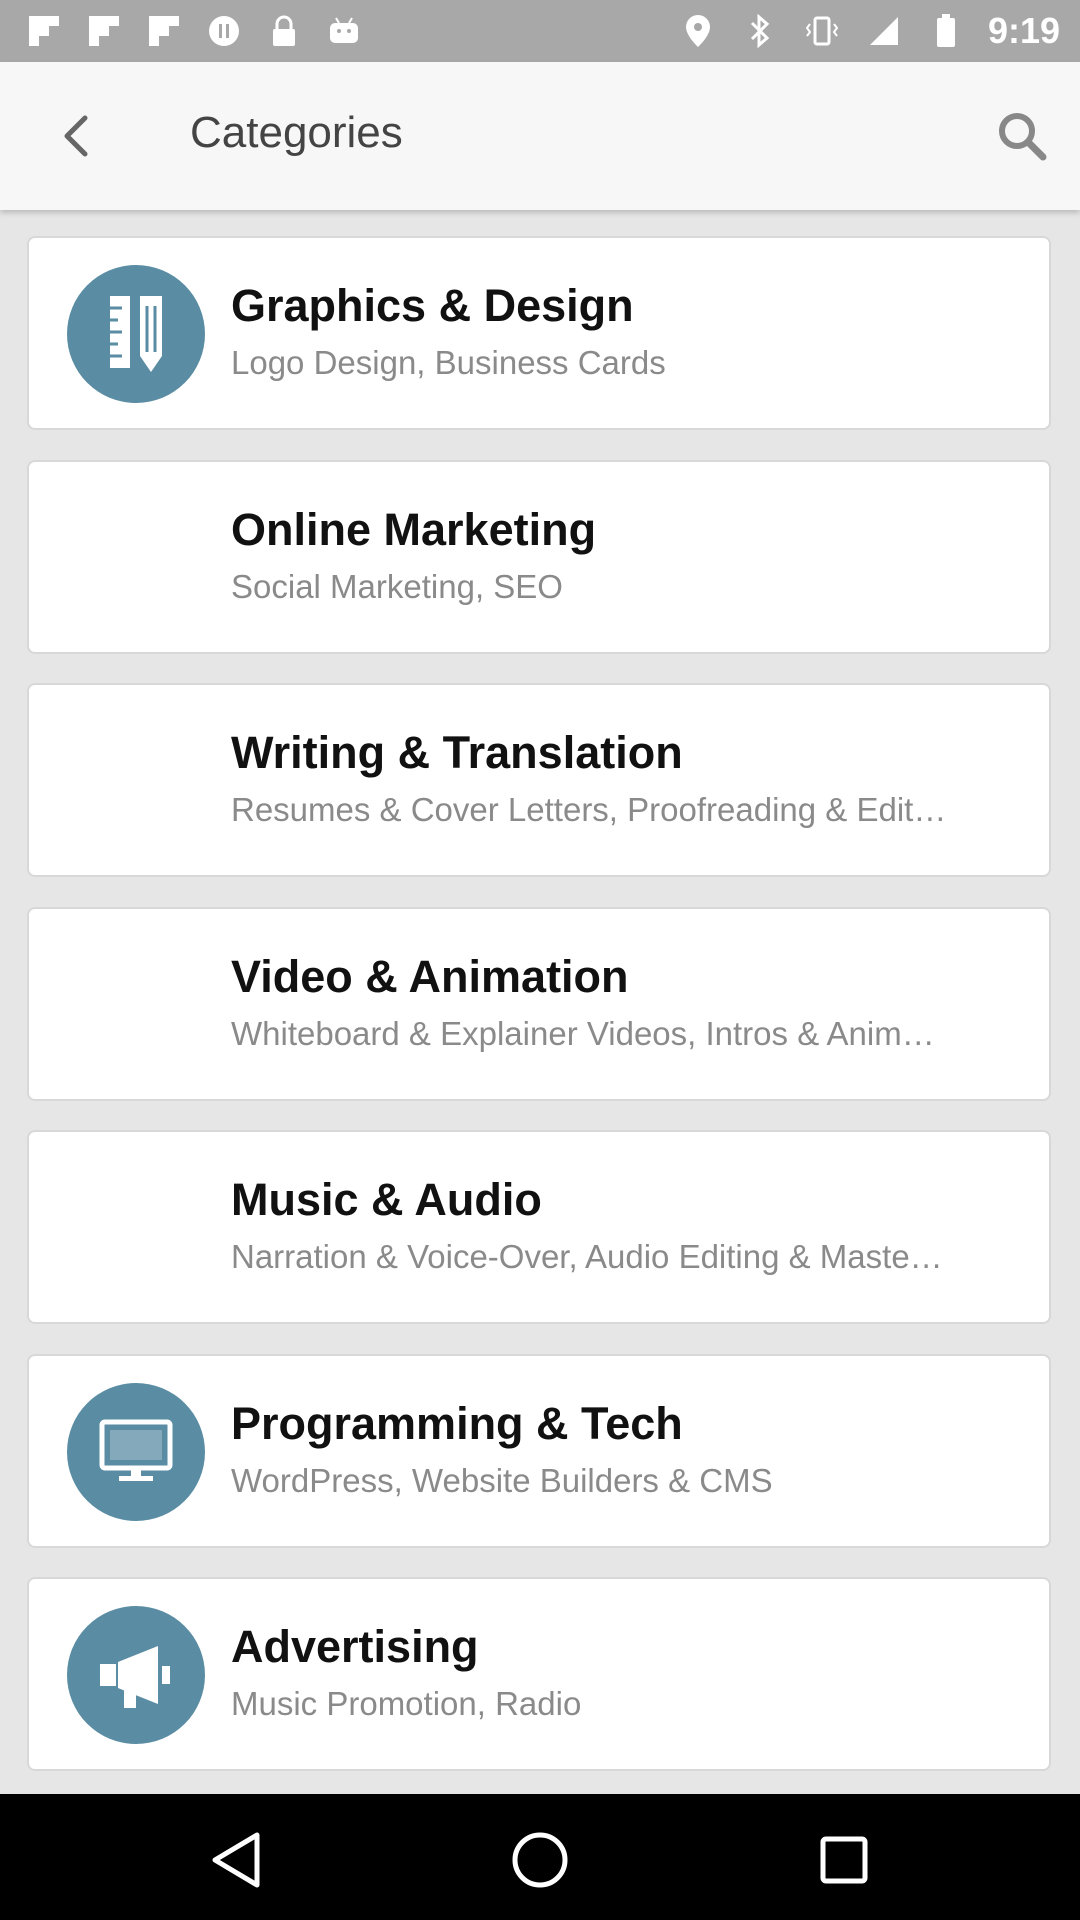  Describe the element at coordinates (136, 1675) in the screenshot. I see `megaphone-icon` at that location.